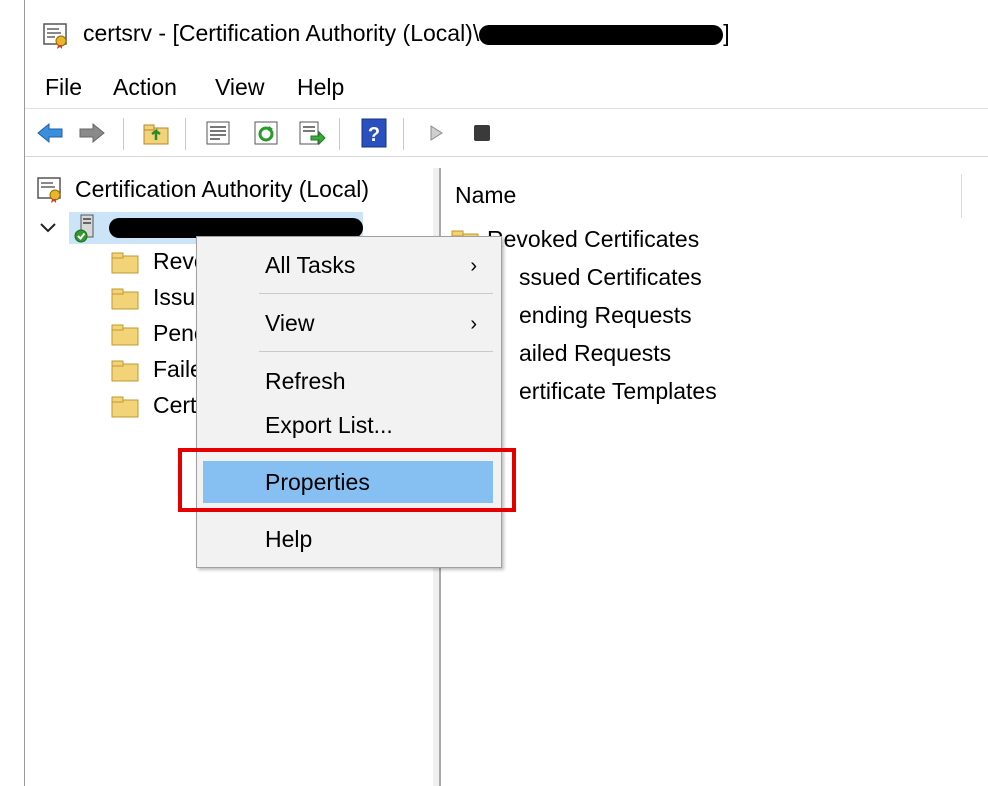 This screenshot has height=786, width=988. What do you see at coordinates (159, 261) in the screenshot?
I see `tree-child-revoked: Revo` at bounding box center [159, 261].